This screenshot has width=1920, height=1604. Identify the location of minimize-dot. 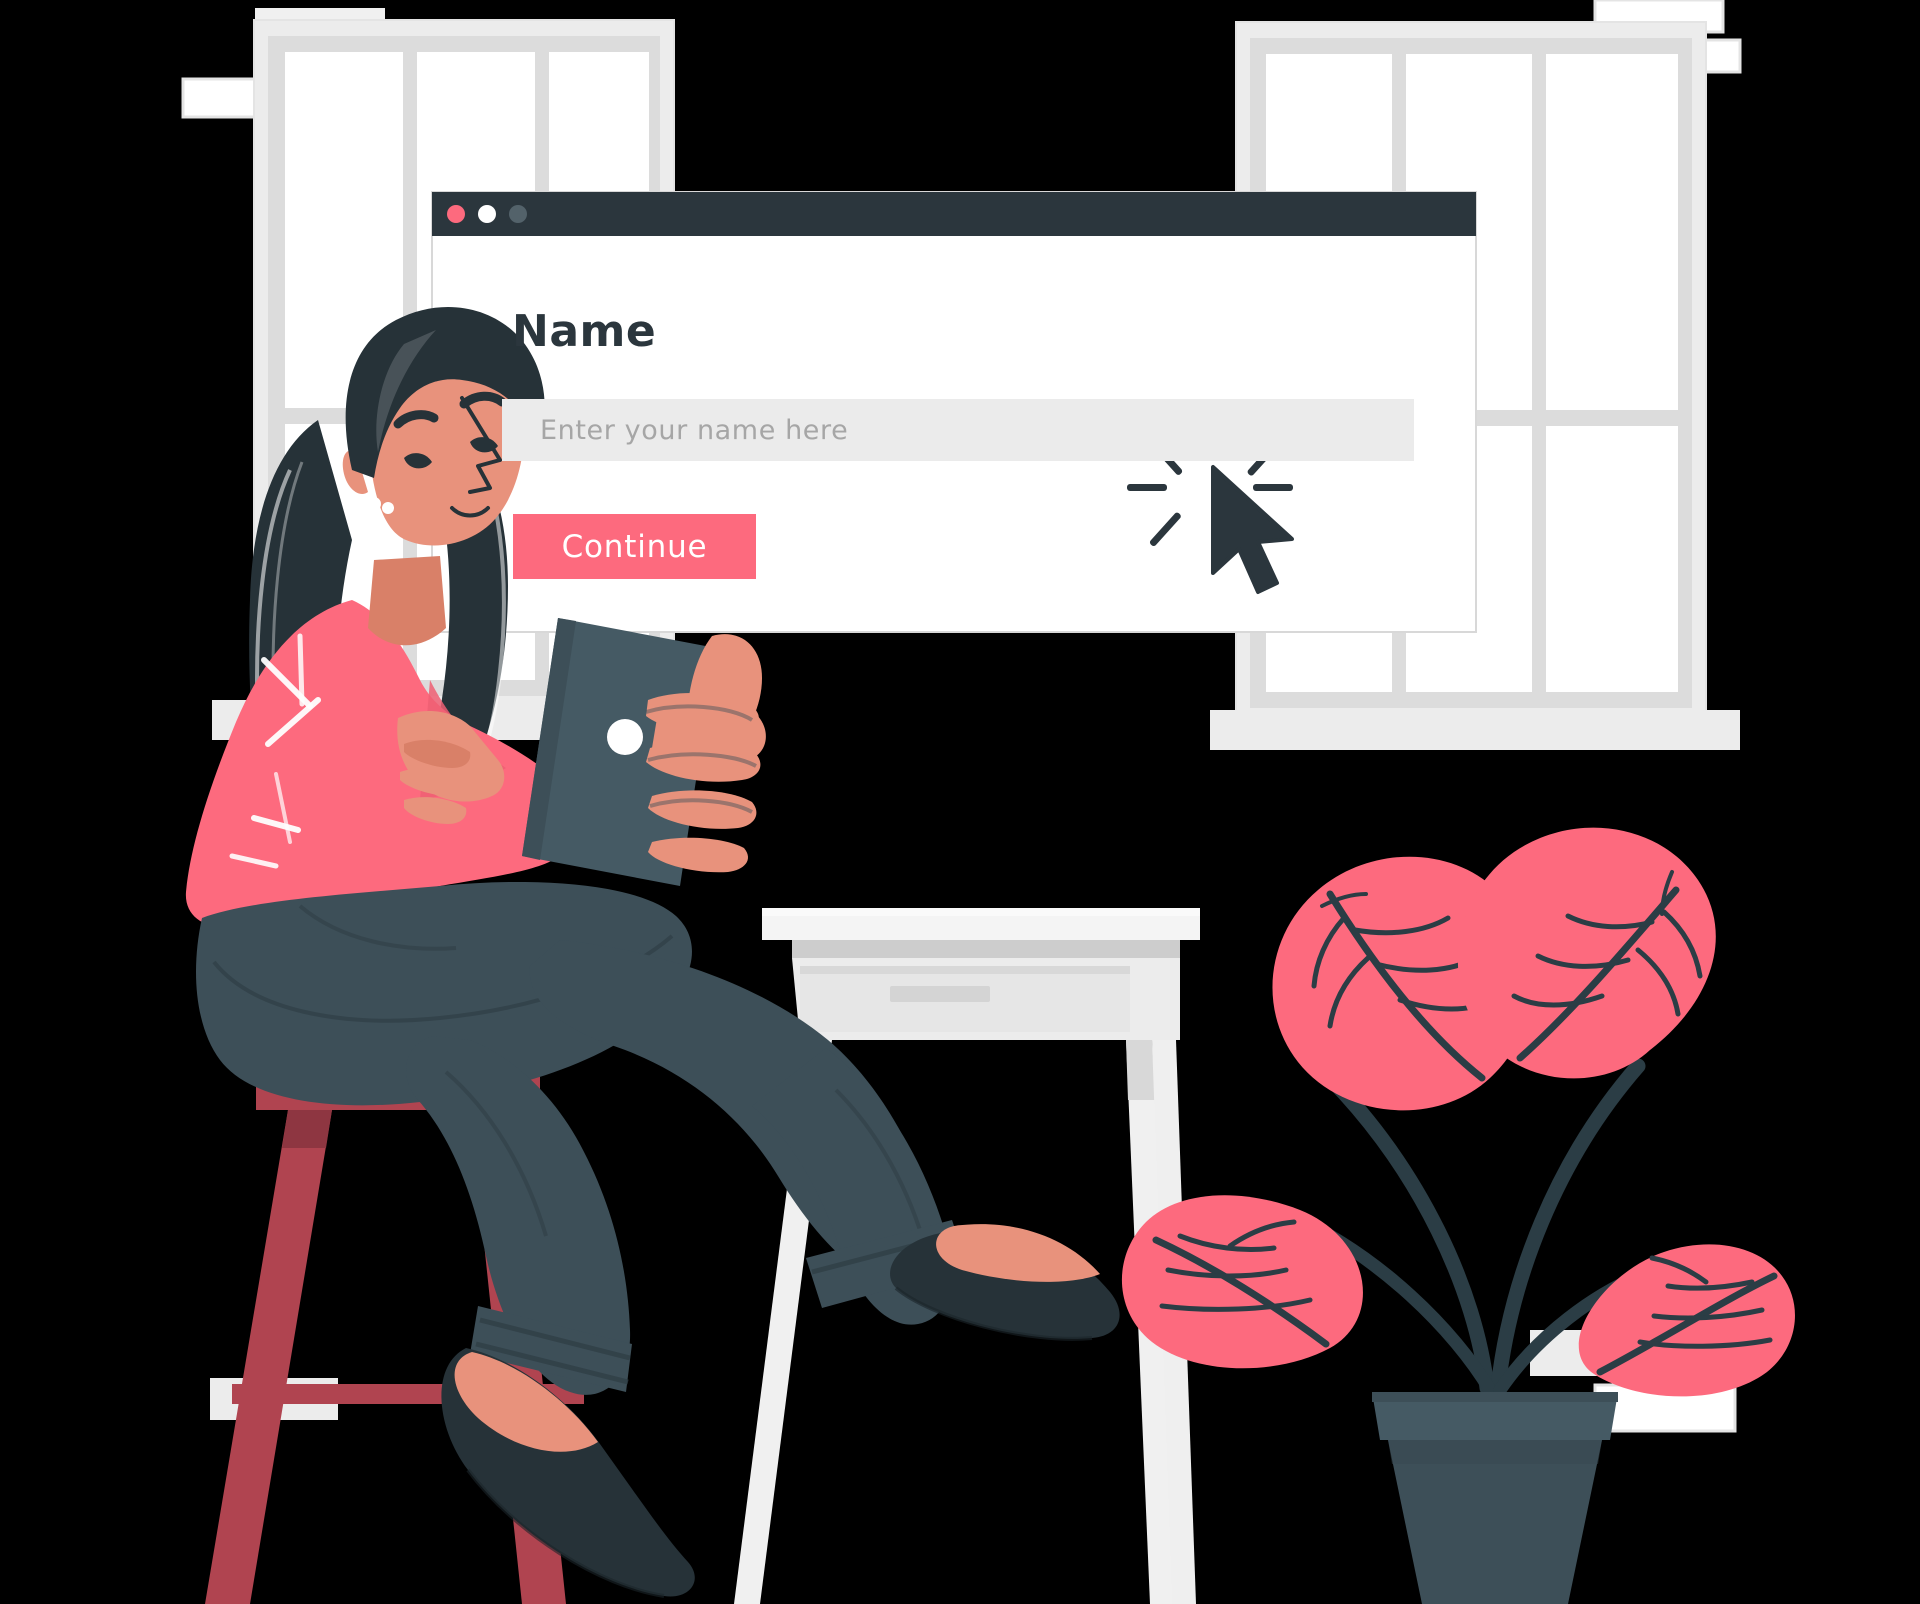
(487, 214).